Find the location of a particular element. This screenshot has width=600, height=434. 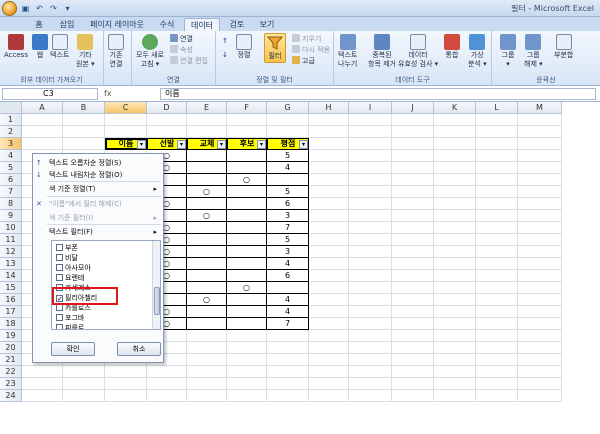

column-header: E is located at coordinates (207, 108).